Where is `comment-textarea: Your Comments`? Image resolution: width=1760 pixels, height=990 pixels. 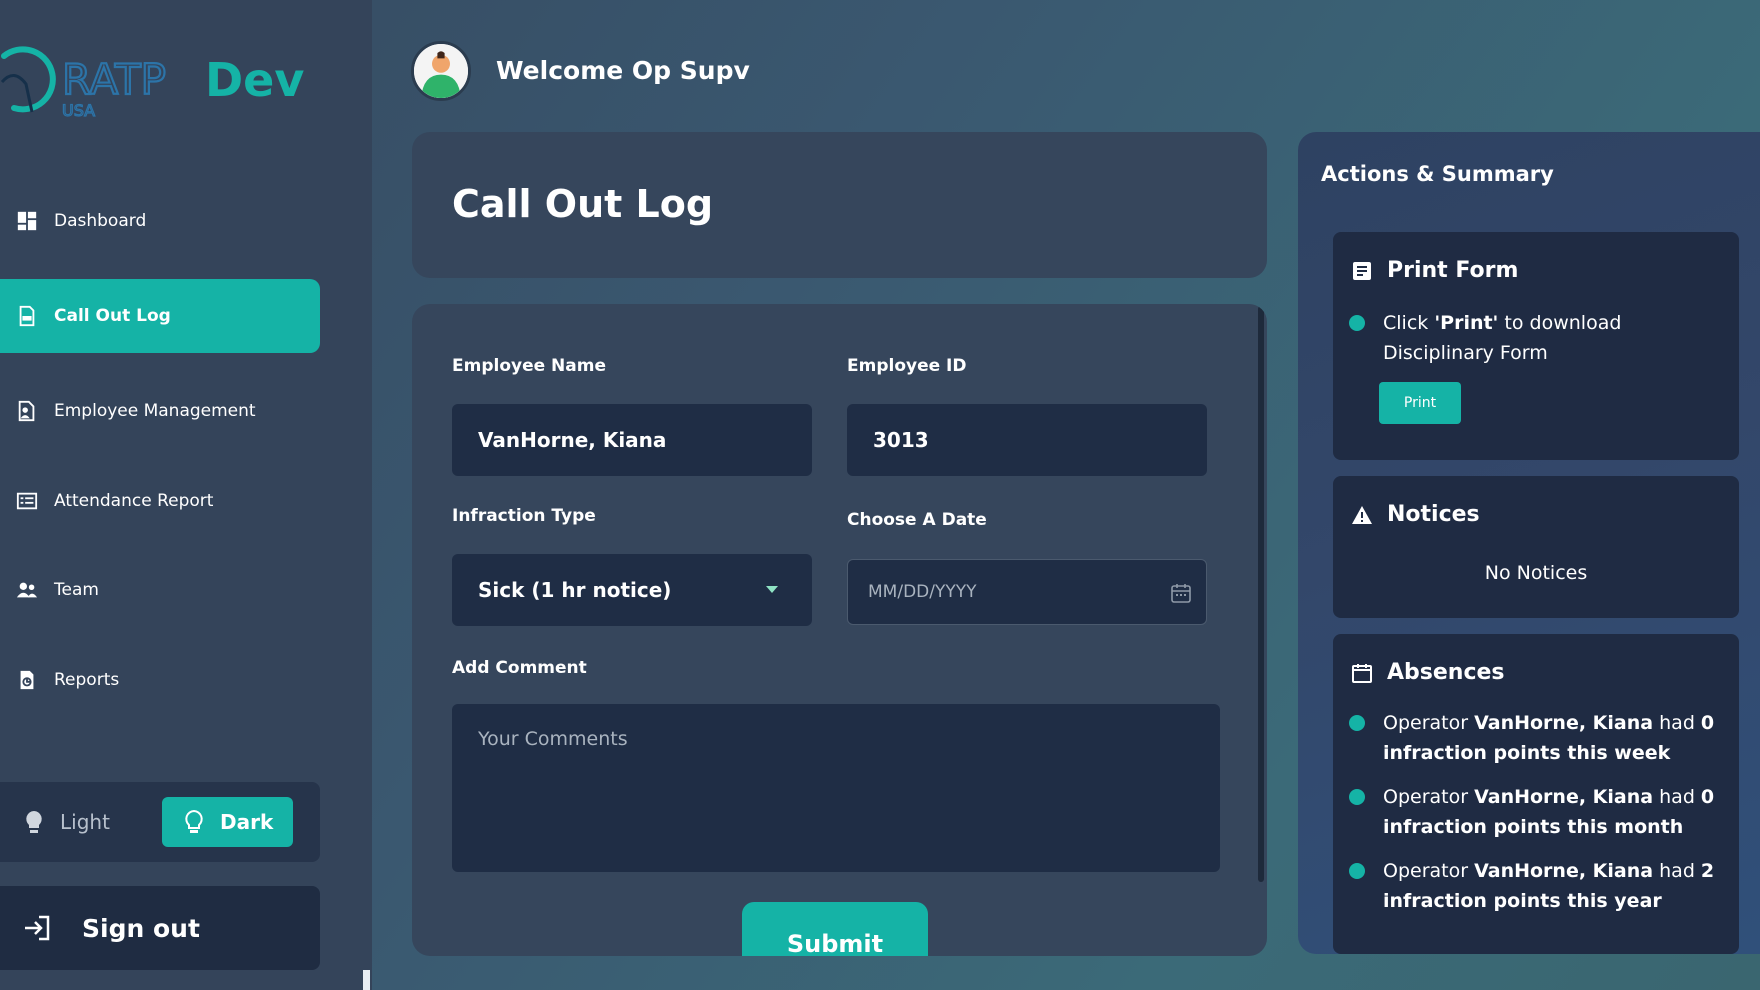 comment-textarea: Your Comments is located at coordinates (836, 788).